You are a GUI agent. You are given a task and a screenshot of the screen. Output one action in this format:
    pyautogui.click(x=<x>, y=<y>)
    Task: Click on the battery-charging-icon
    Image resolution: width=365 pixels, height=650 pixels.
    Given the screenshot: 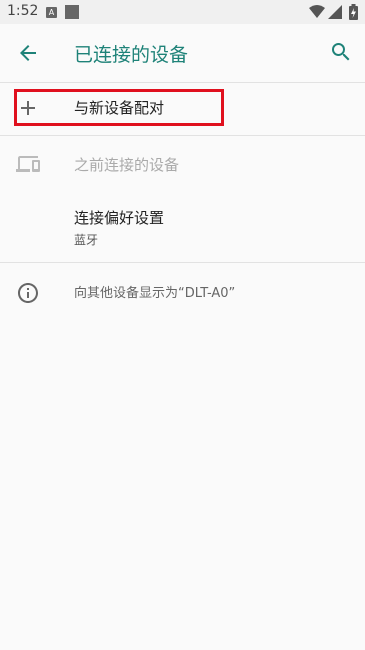 What is the action you would take?
    pyautogui.click(x=353, y=12)
    